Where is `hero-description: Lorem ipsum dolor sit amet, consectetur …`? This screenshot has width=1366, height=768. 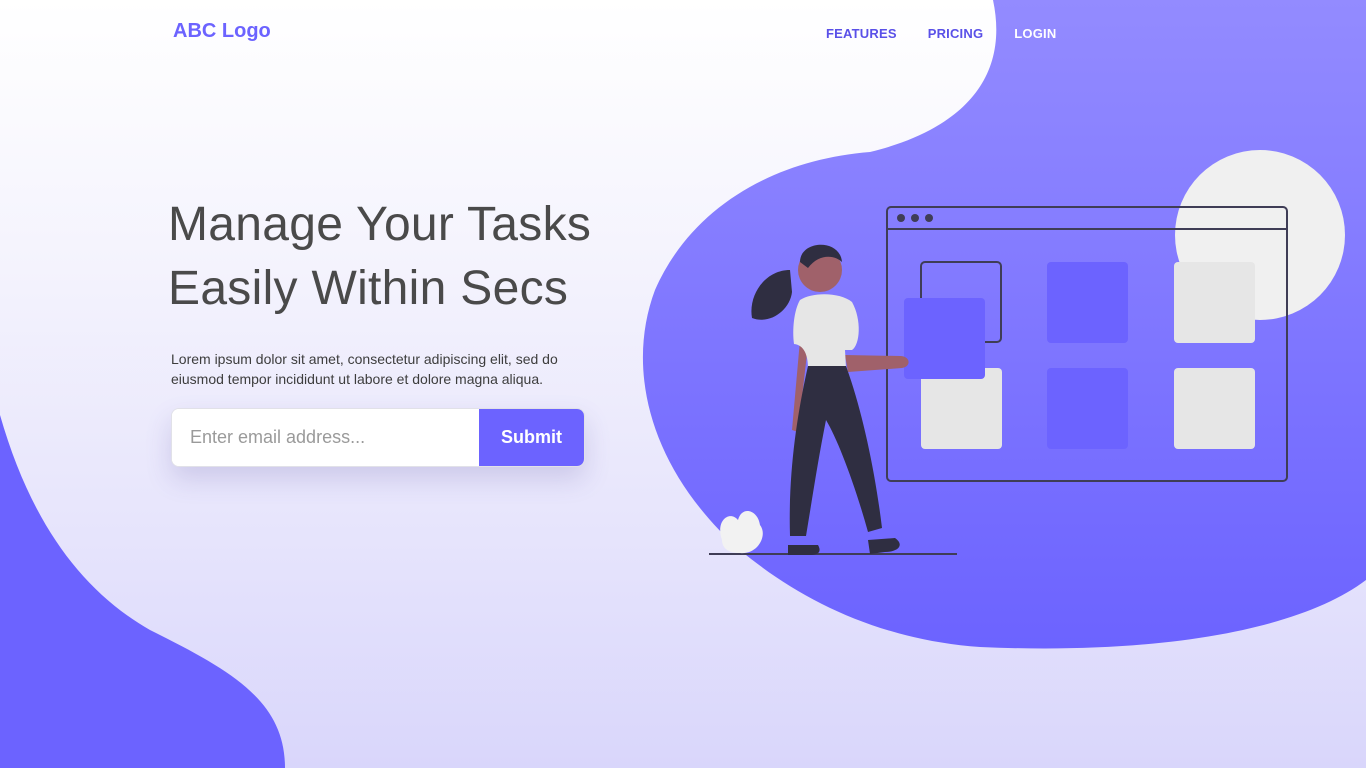 hero-description: Lorem ipsum dolor sit amet, consectetur … is located at coordinates (364, 369).